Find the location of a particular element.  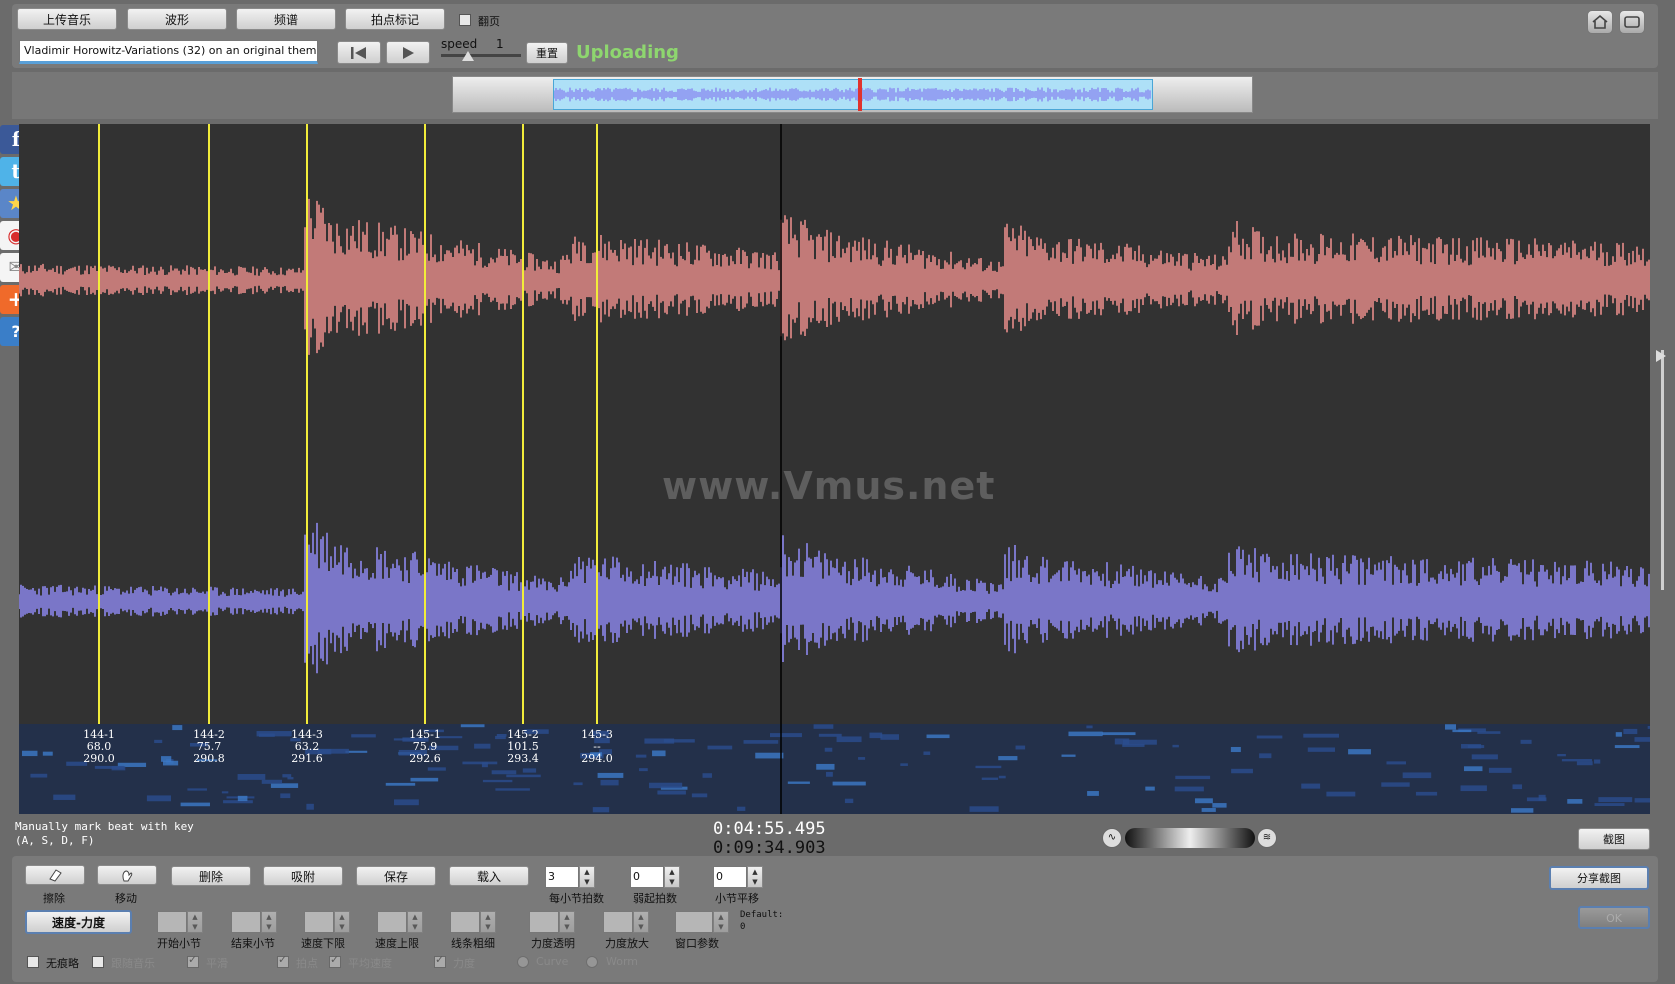

beats-per-bar-input: 3 is located at coordinates (562, 877).